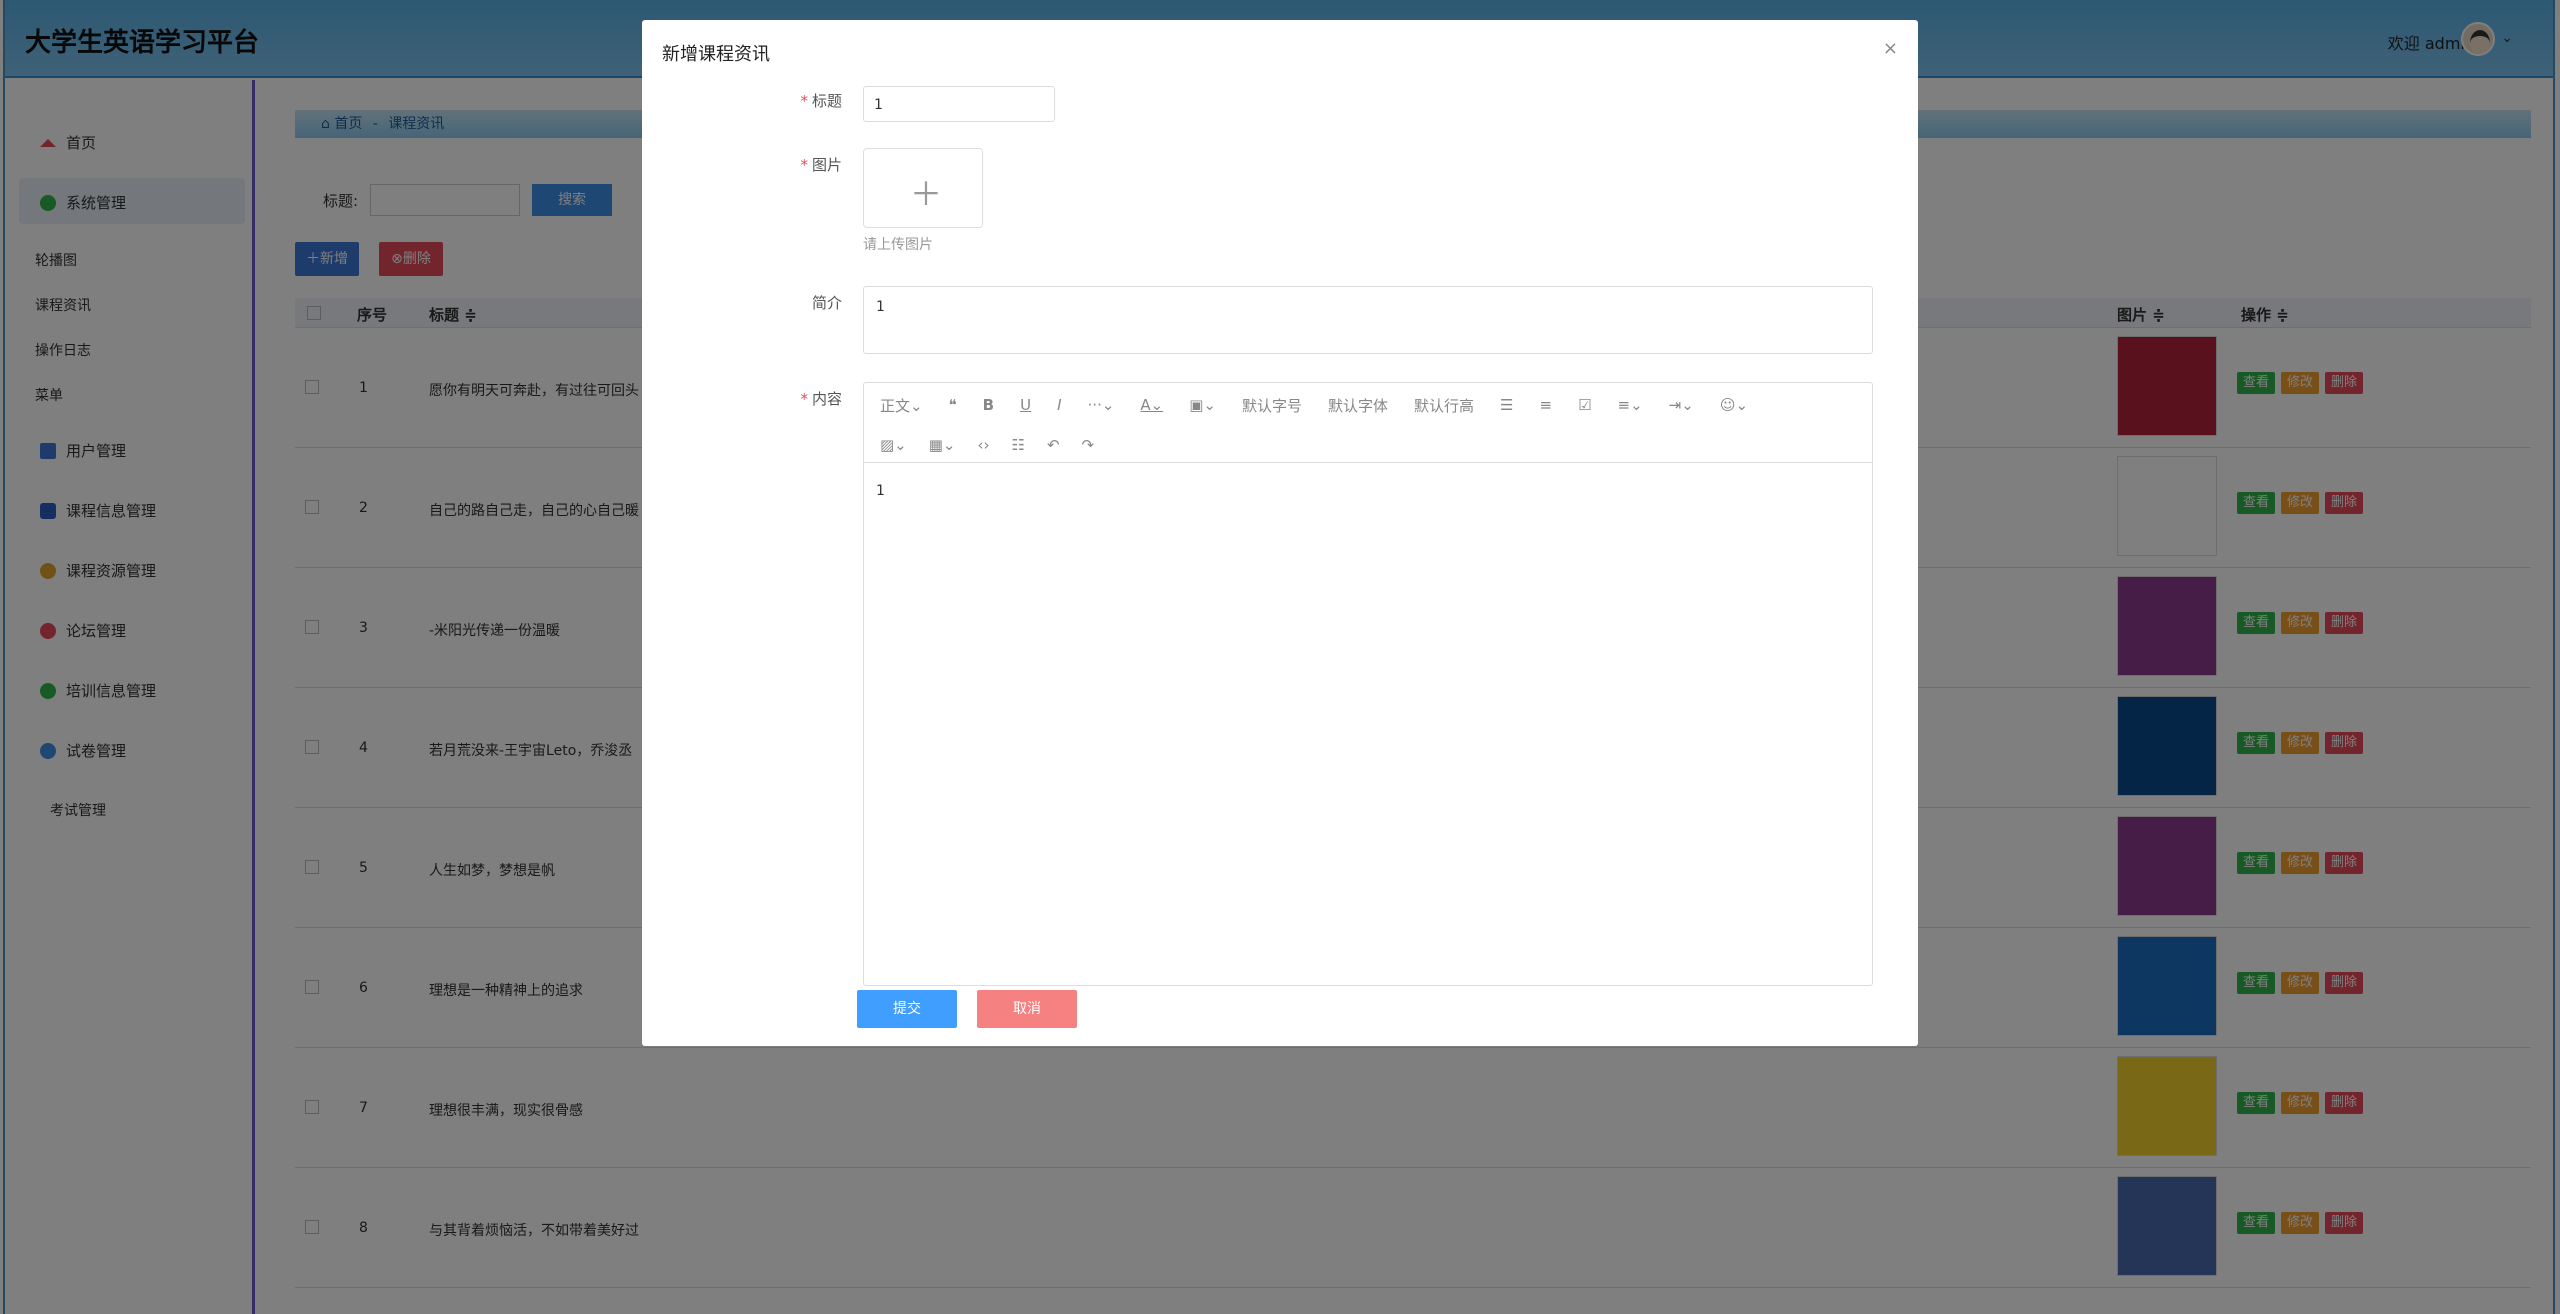 This screenshot has width=2560, height=1314. What do you see at coordinates (1059, 405) in the screenshot?
I see `italic-icon: I` at bounding box center [1059, 405].